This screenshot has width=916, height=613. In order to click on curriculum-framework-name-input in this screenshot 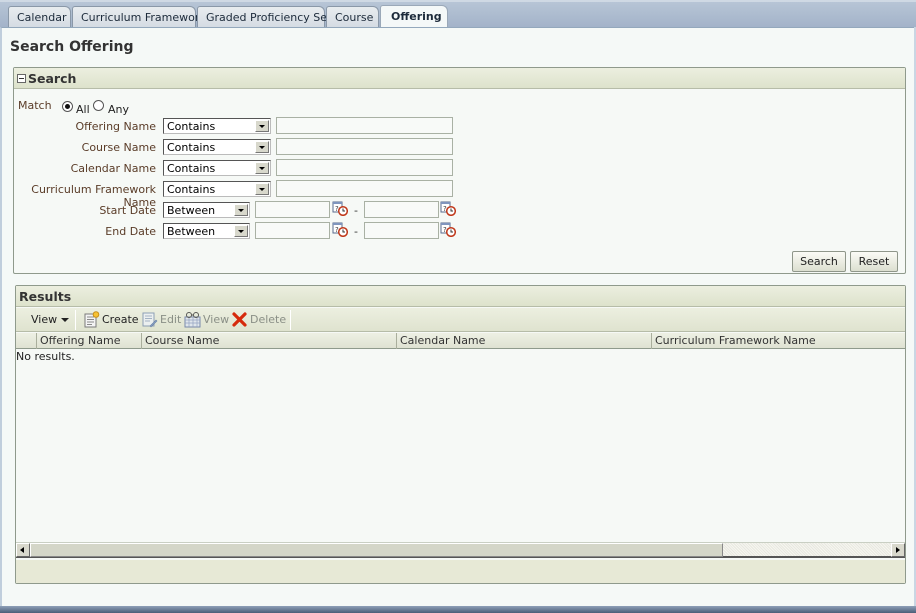, I will do `click(364, 188)`.